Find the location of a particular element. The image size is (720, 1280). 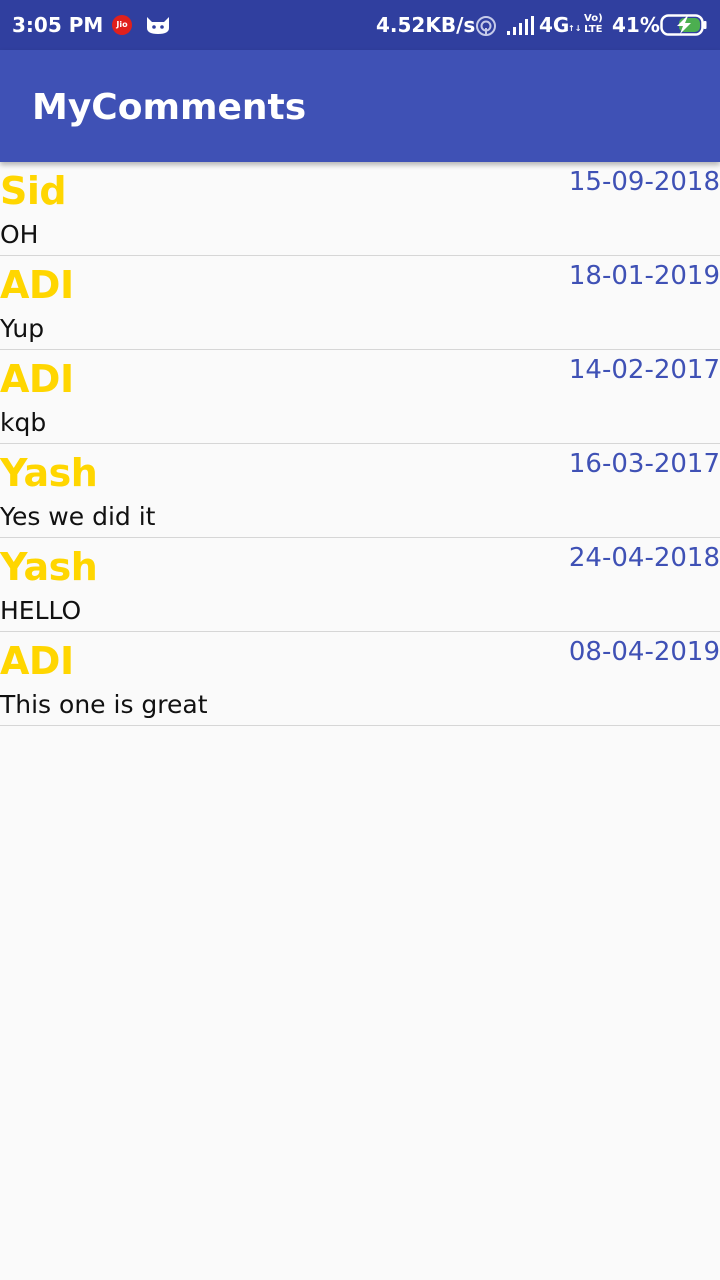

comment-item: Sid 15-09-2018 OH is located at coordinates (360, 209).